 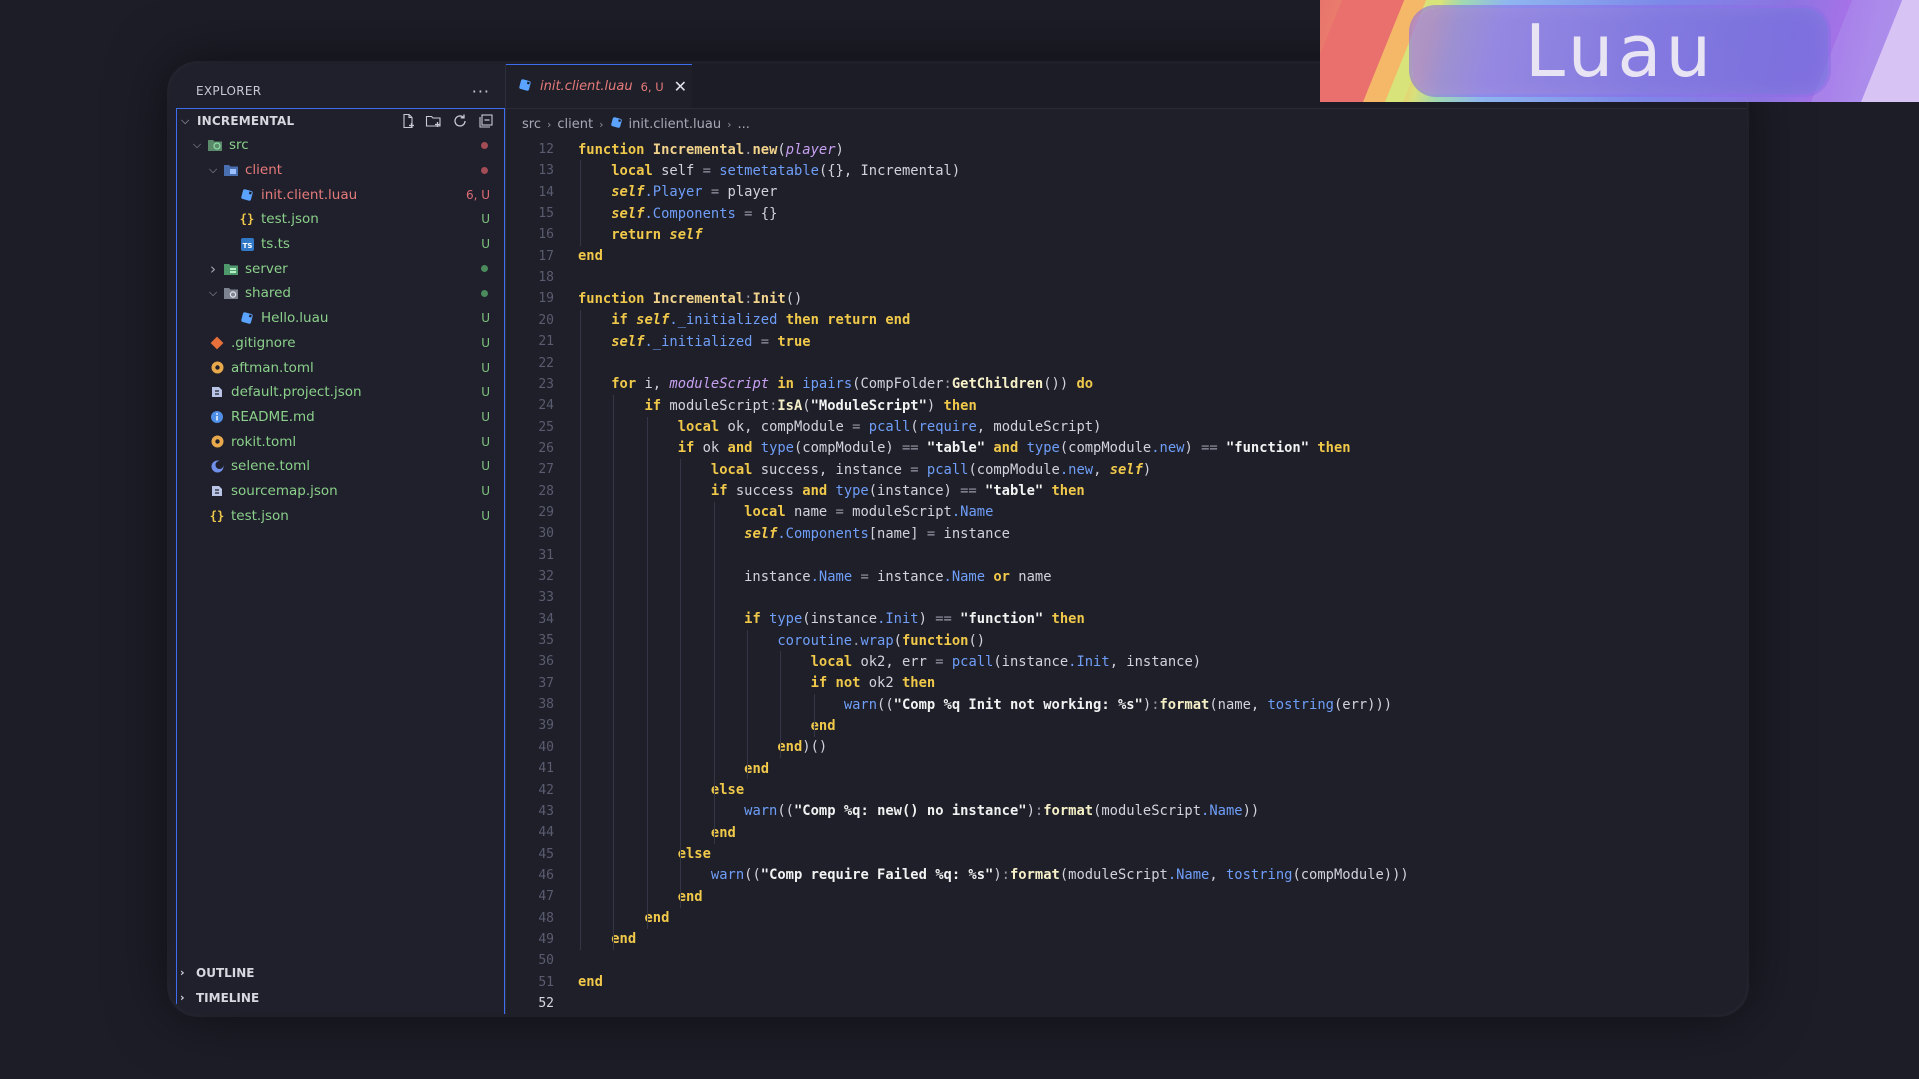 What do you see at coordinates (960, 405) in the screenshot?
I see `code-token: then` at bounding box center [960, 405].